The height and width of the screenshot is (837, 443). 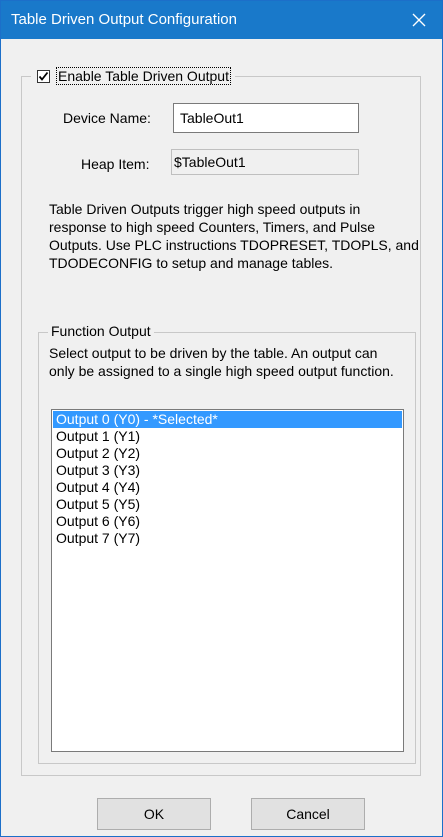 I want to click on cancel-button: Cancel, so click(x=308, y=814).